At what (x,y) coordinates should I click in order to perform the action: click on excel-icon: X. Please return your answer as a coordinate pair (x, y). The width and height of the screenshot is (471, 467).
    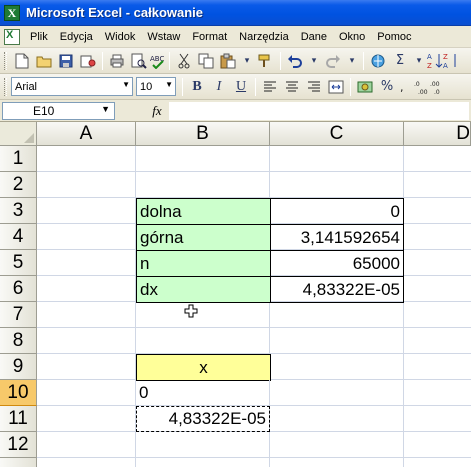
    Looking at the image, I should click on (12, 12).